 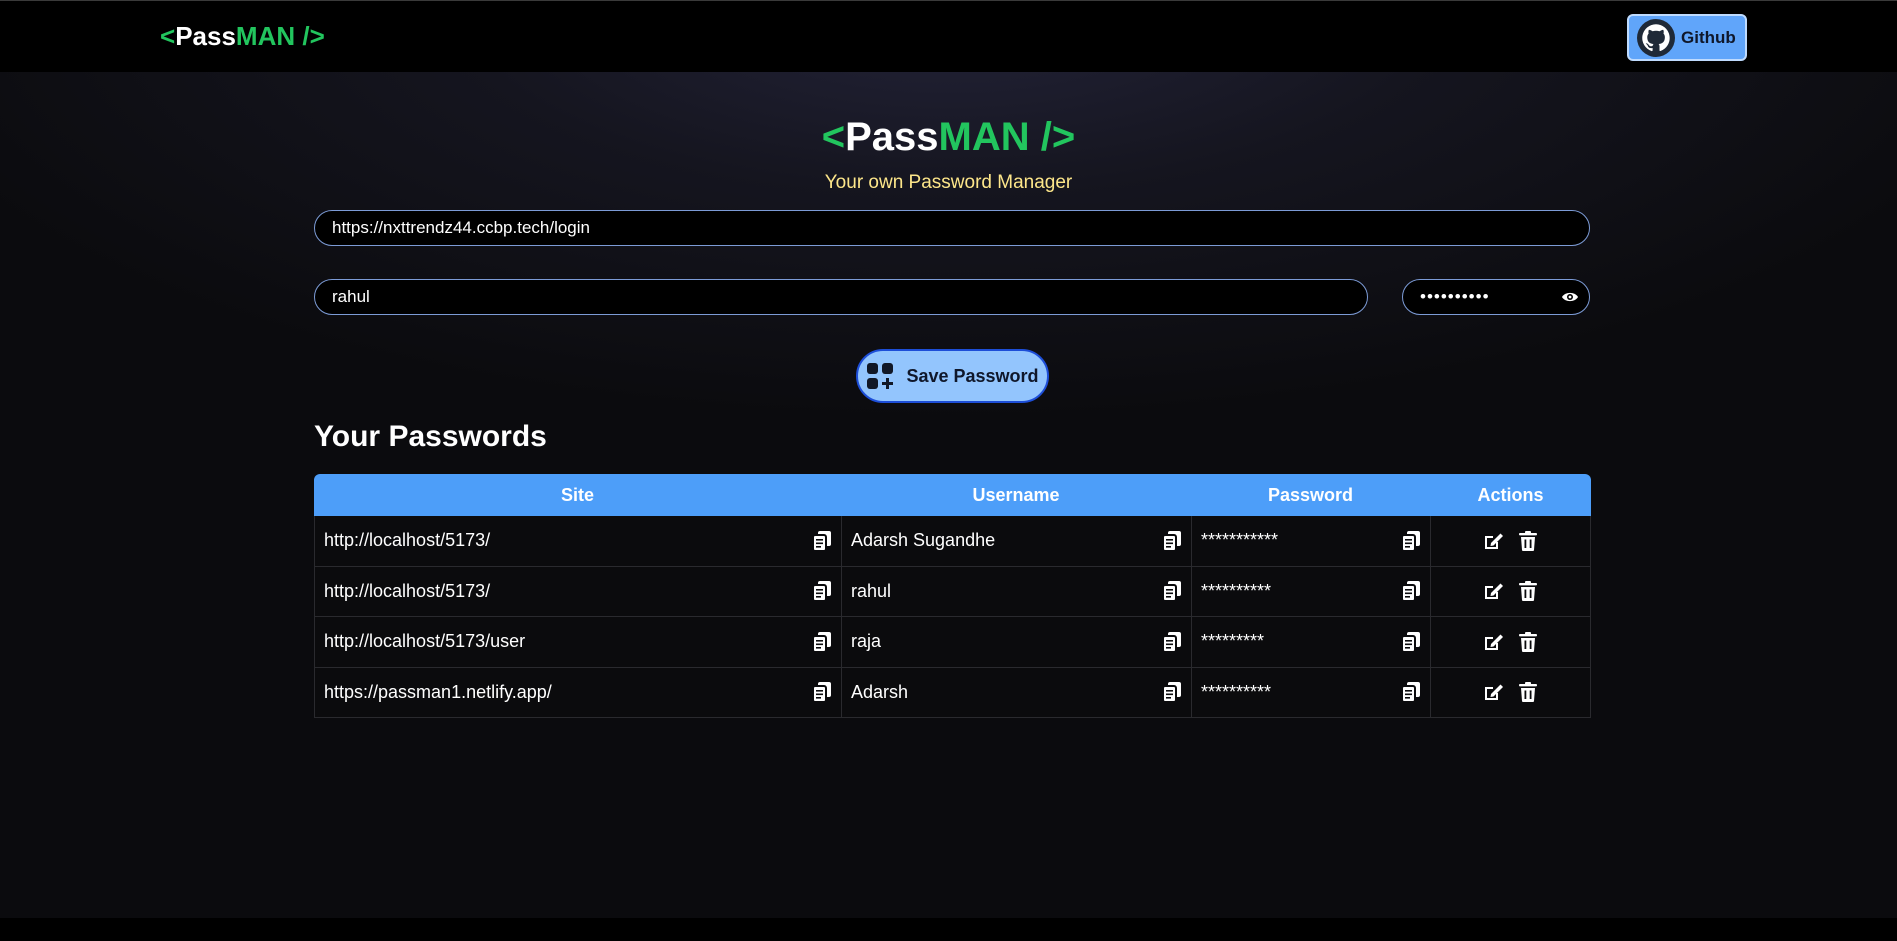 What do you see at coordinates (1016, 591) in the screenshot?
I see `username-cell: rahul` at bounding box center [1016, 591].